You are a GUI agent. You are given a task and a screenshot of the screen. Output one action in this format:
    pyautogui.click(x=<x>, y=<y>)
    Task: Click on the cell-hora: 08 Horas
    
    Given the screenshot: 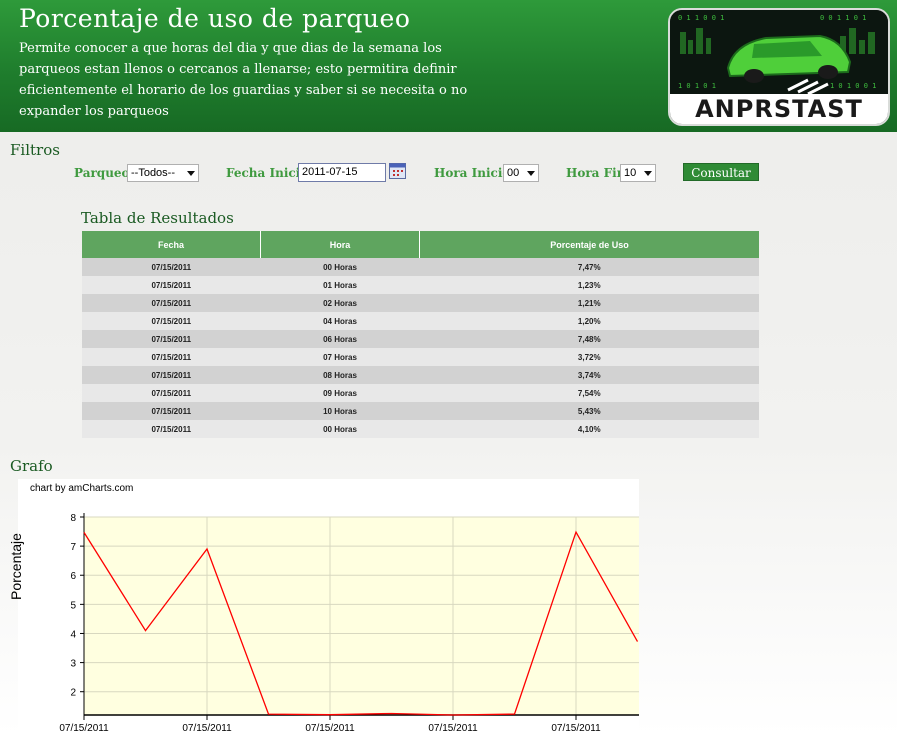 What is the action you would take?
    pyautogui.click(x=340, y=375)
    